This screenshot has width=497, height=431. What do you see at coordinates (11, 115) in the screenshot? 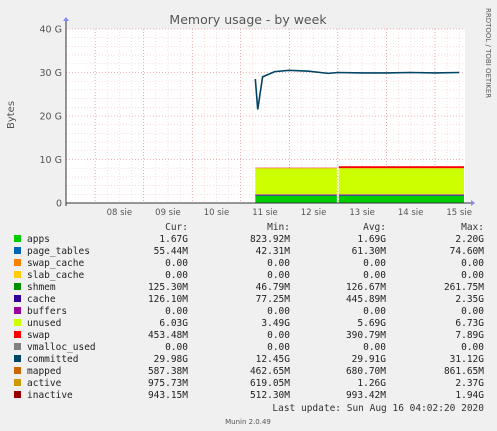
I see `y-axis-label: Bytes` at bounding box center [11, 115].